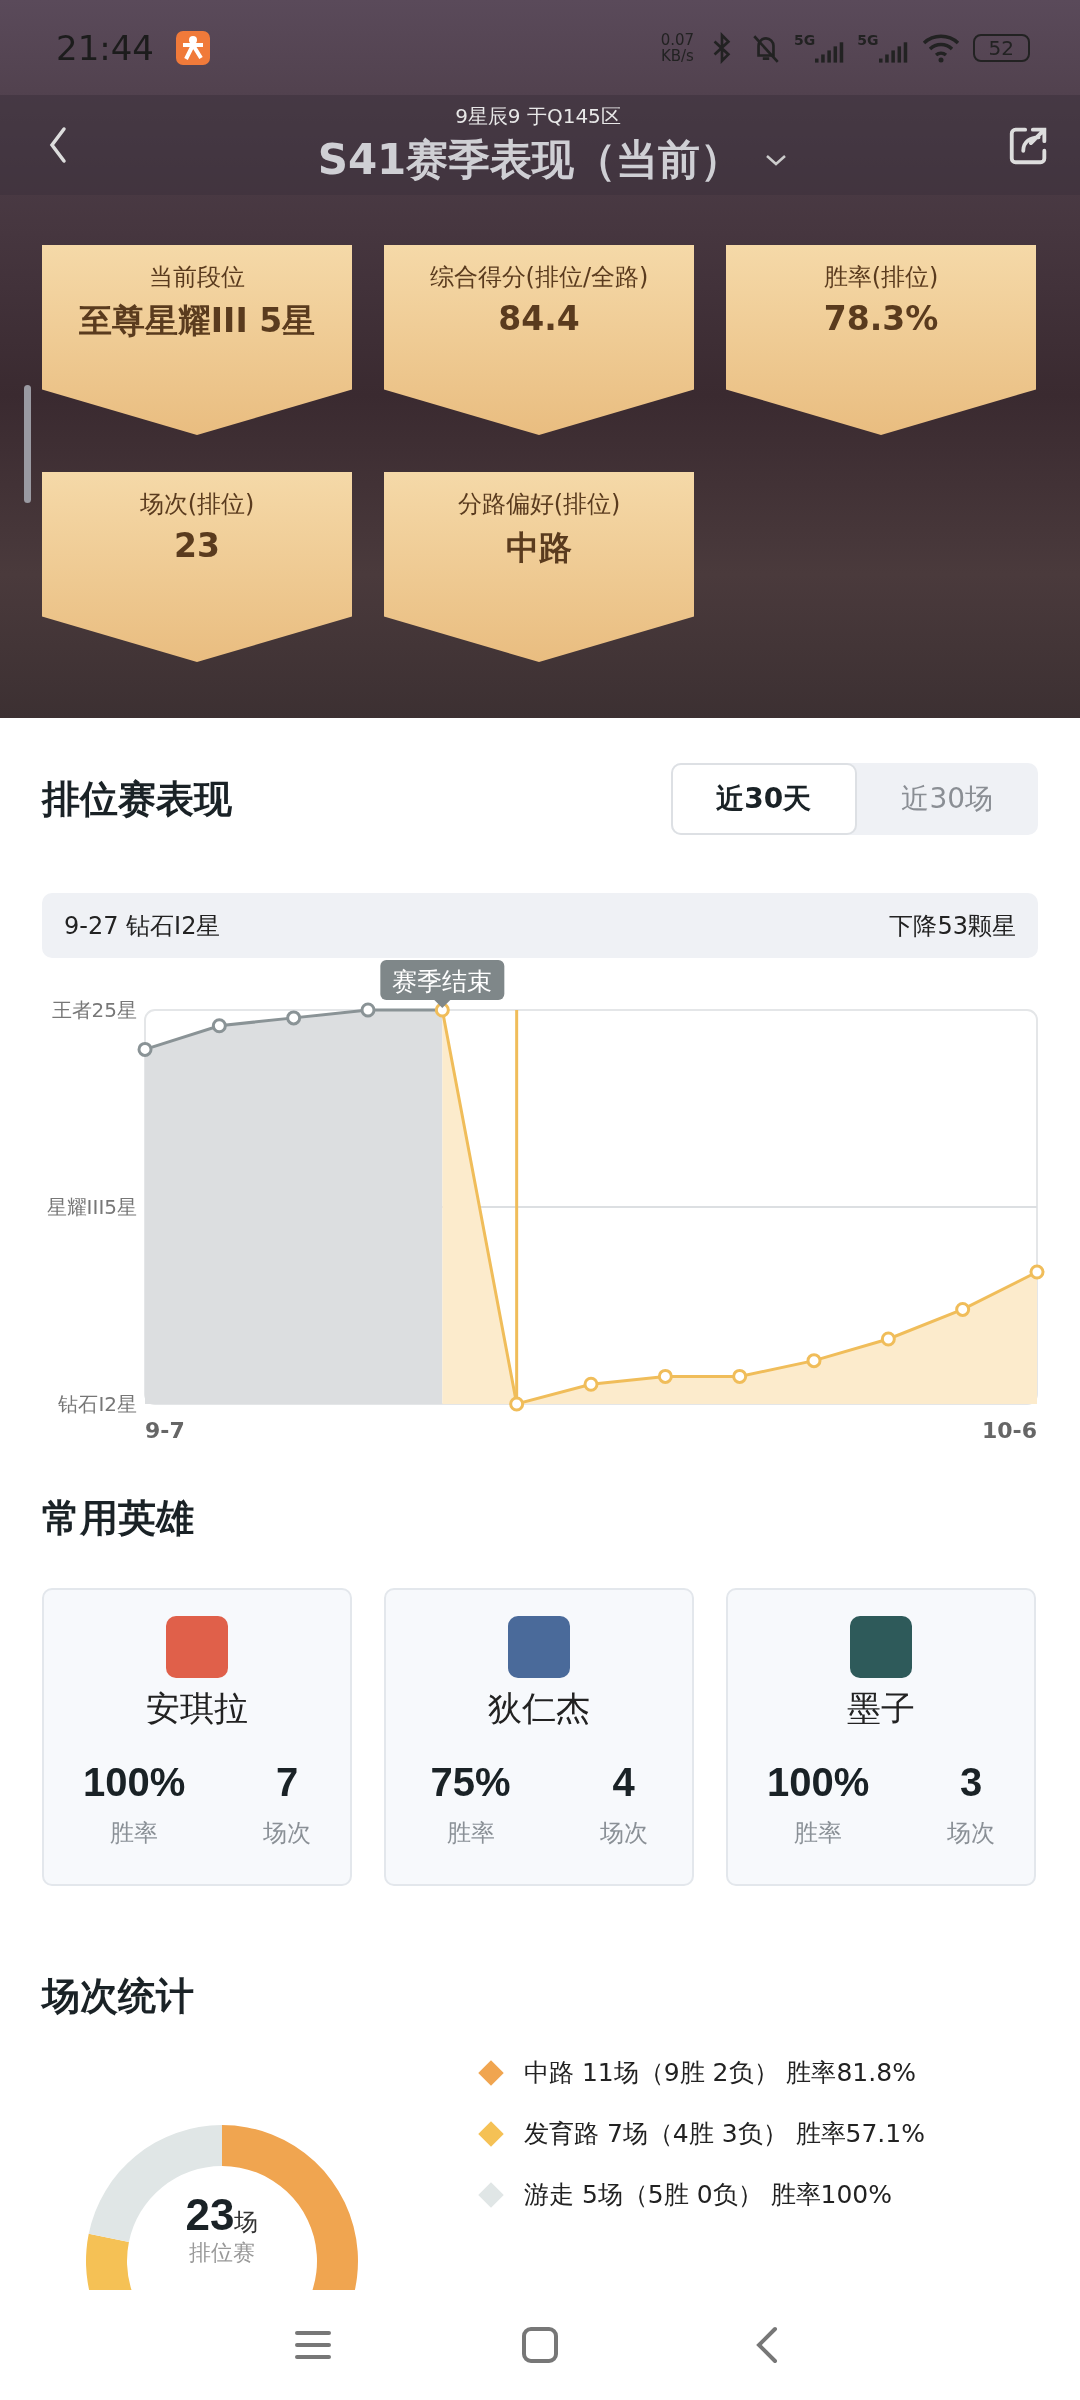 Image resolution: width=1080 pixels, height=2400 pixels. I want to click on total-games-value: 23, so click(210, 2215).